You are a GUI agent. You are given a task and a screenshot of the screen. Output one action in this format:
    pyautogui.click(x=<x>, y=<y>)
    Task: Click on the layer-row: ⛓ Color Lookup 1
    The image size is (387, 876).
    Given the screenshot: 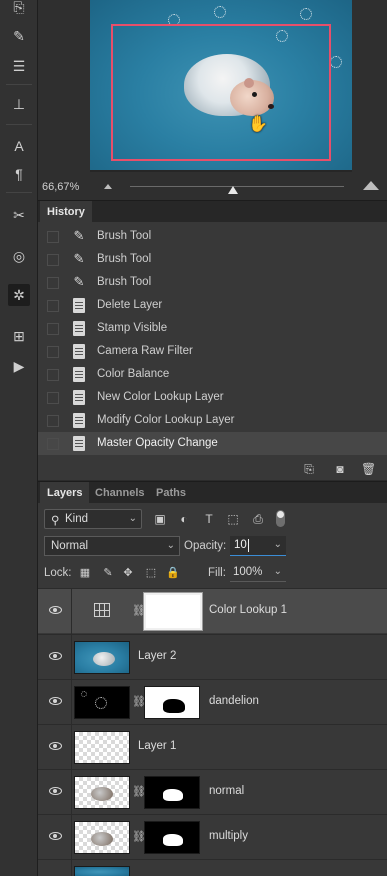 What is the action you would take?
    pyautogui.click(x=212, y=611)
    